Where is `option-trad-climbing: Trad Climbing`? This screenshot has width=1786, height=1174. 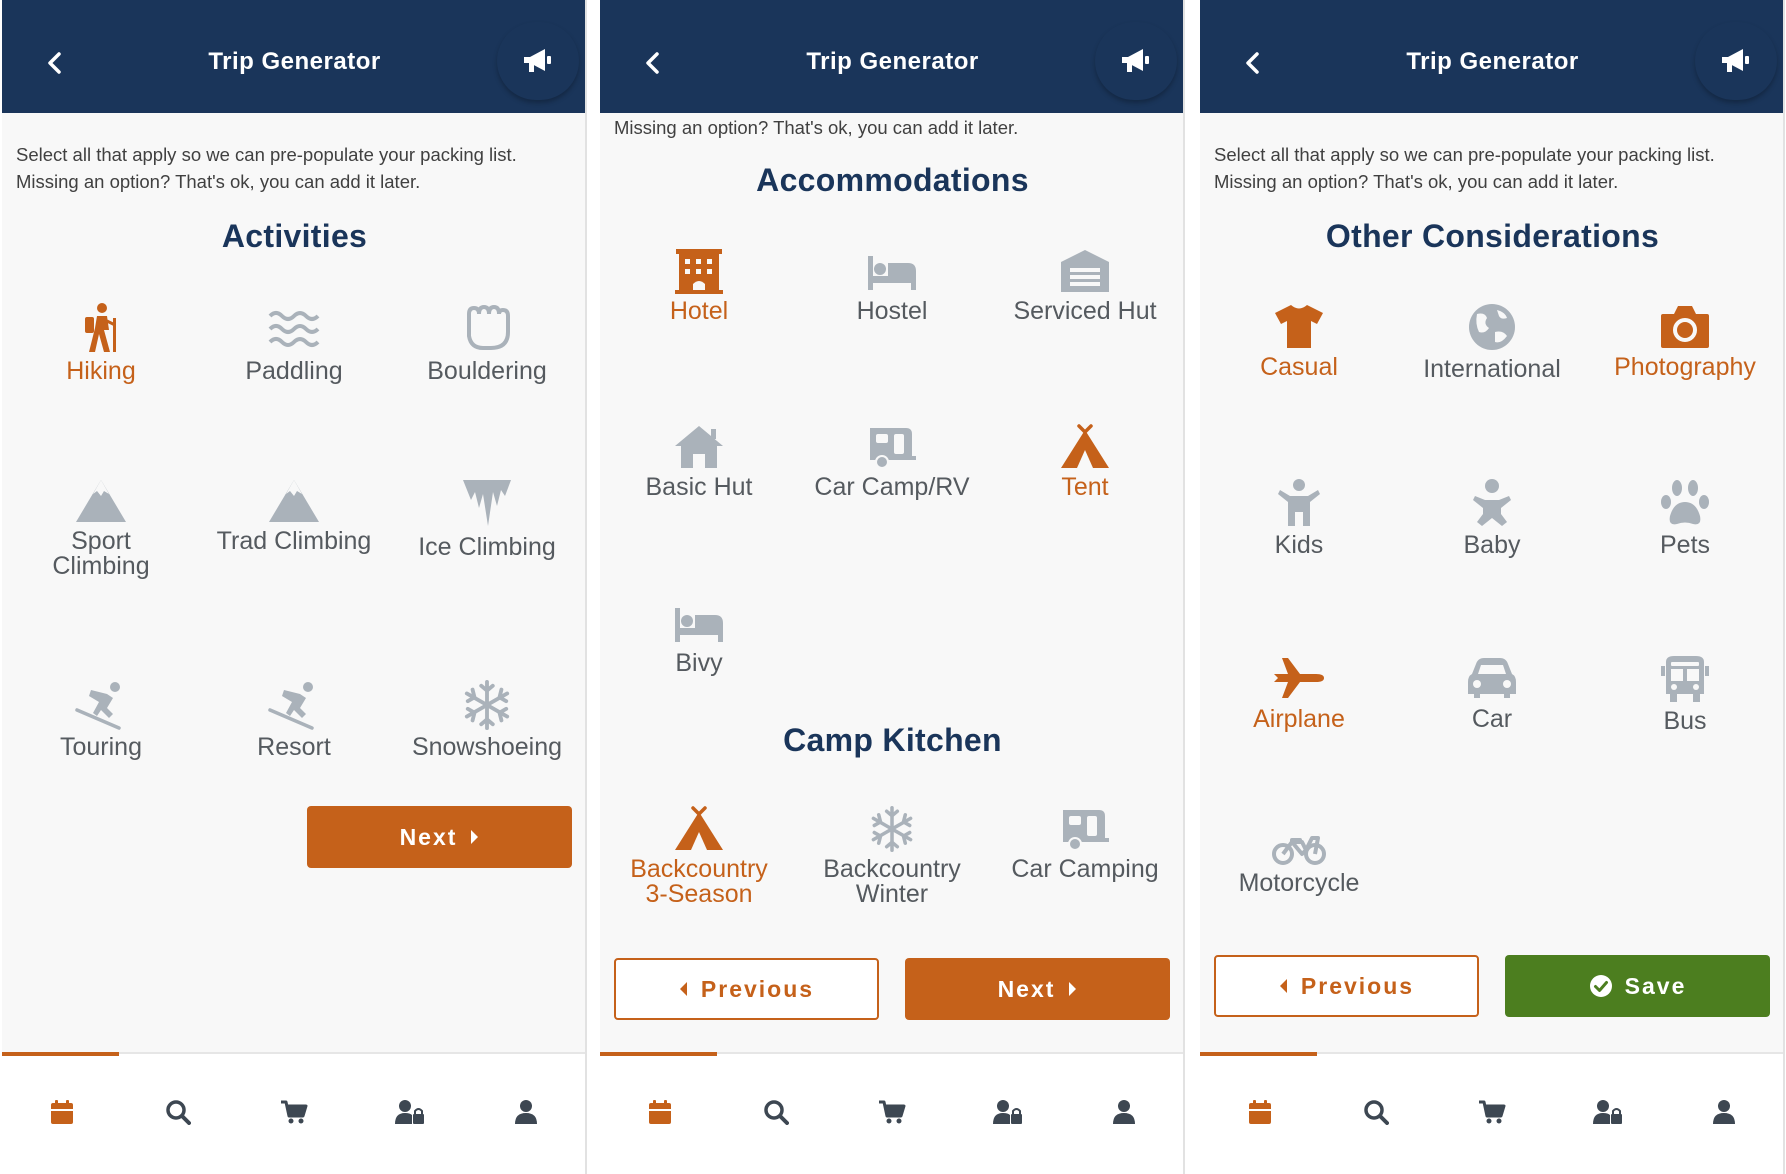
option-trad-climbing: Trad Climbing is located at coordinates (294, 516).